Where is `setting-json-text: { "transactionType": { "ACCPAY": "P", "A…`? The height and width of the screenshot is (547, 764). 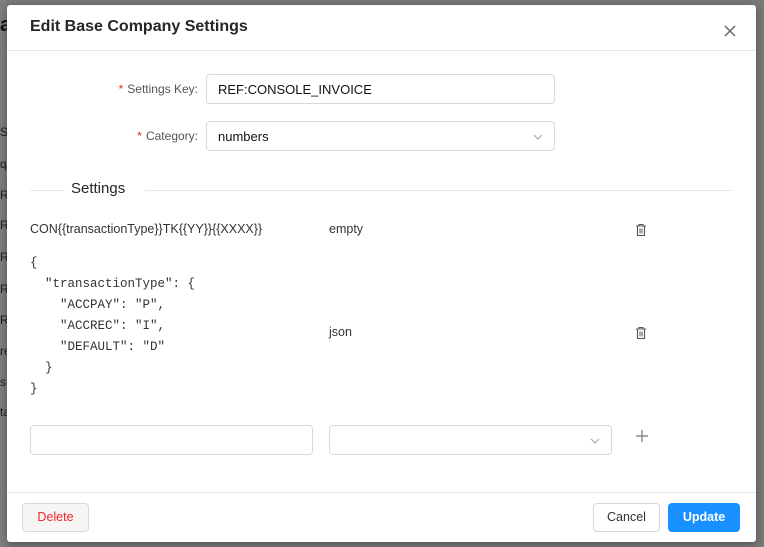
setting-json-text: { "transactionType": { "ACCPAY": "P", "A… is located at coordinates (113, 326).